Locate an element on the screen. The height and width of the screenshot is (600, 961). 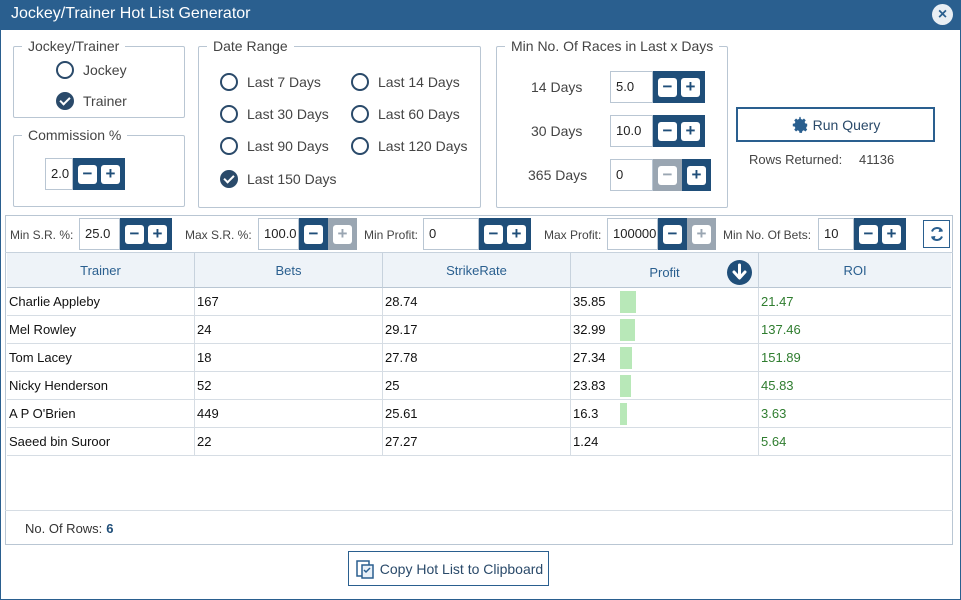
column-header-strikerate: StrikeRate is located at coordinates (477, 270).